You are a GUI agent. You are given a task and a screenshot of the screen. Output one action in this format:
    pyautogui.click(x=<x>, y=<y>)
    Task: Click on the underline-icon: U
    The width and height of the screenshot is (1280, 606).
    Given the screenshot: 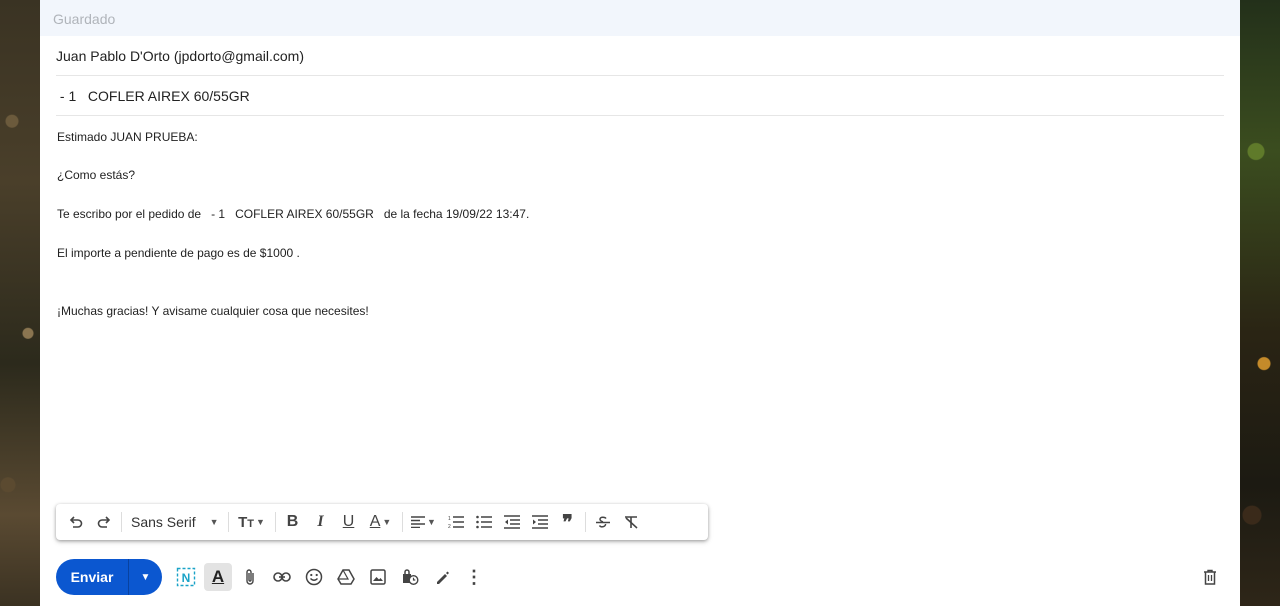 What is the action you would take?
    pyautogui.click(x=349, y=522)
    